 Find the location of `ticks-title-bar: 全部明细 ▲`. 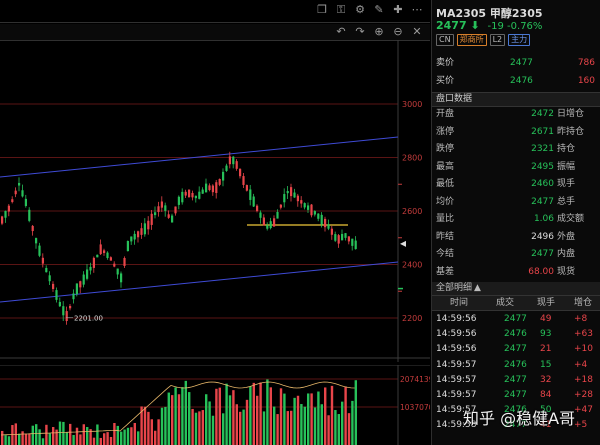

ticks-title-bar: 全部明细 ▲ is located at coordinates (516, 289).